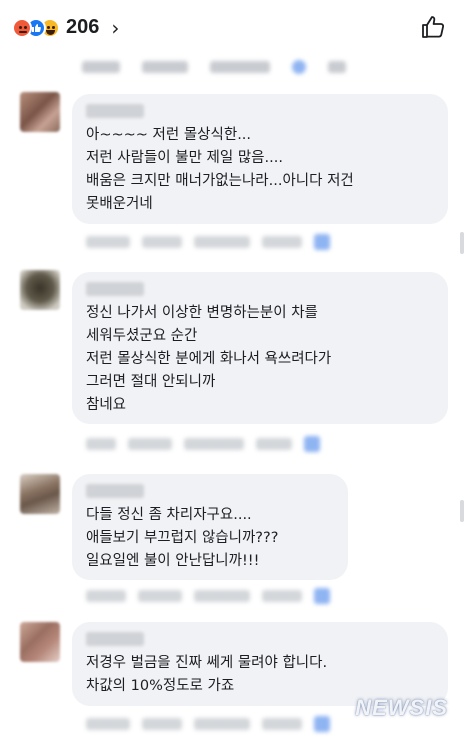 The width and height of the screenshot is (466, 739). Describe the element at coordinates (119, 204) in the screenshot. I see `comment-text: 못배운거네` at that location.